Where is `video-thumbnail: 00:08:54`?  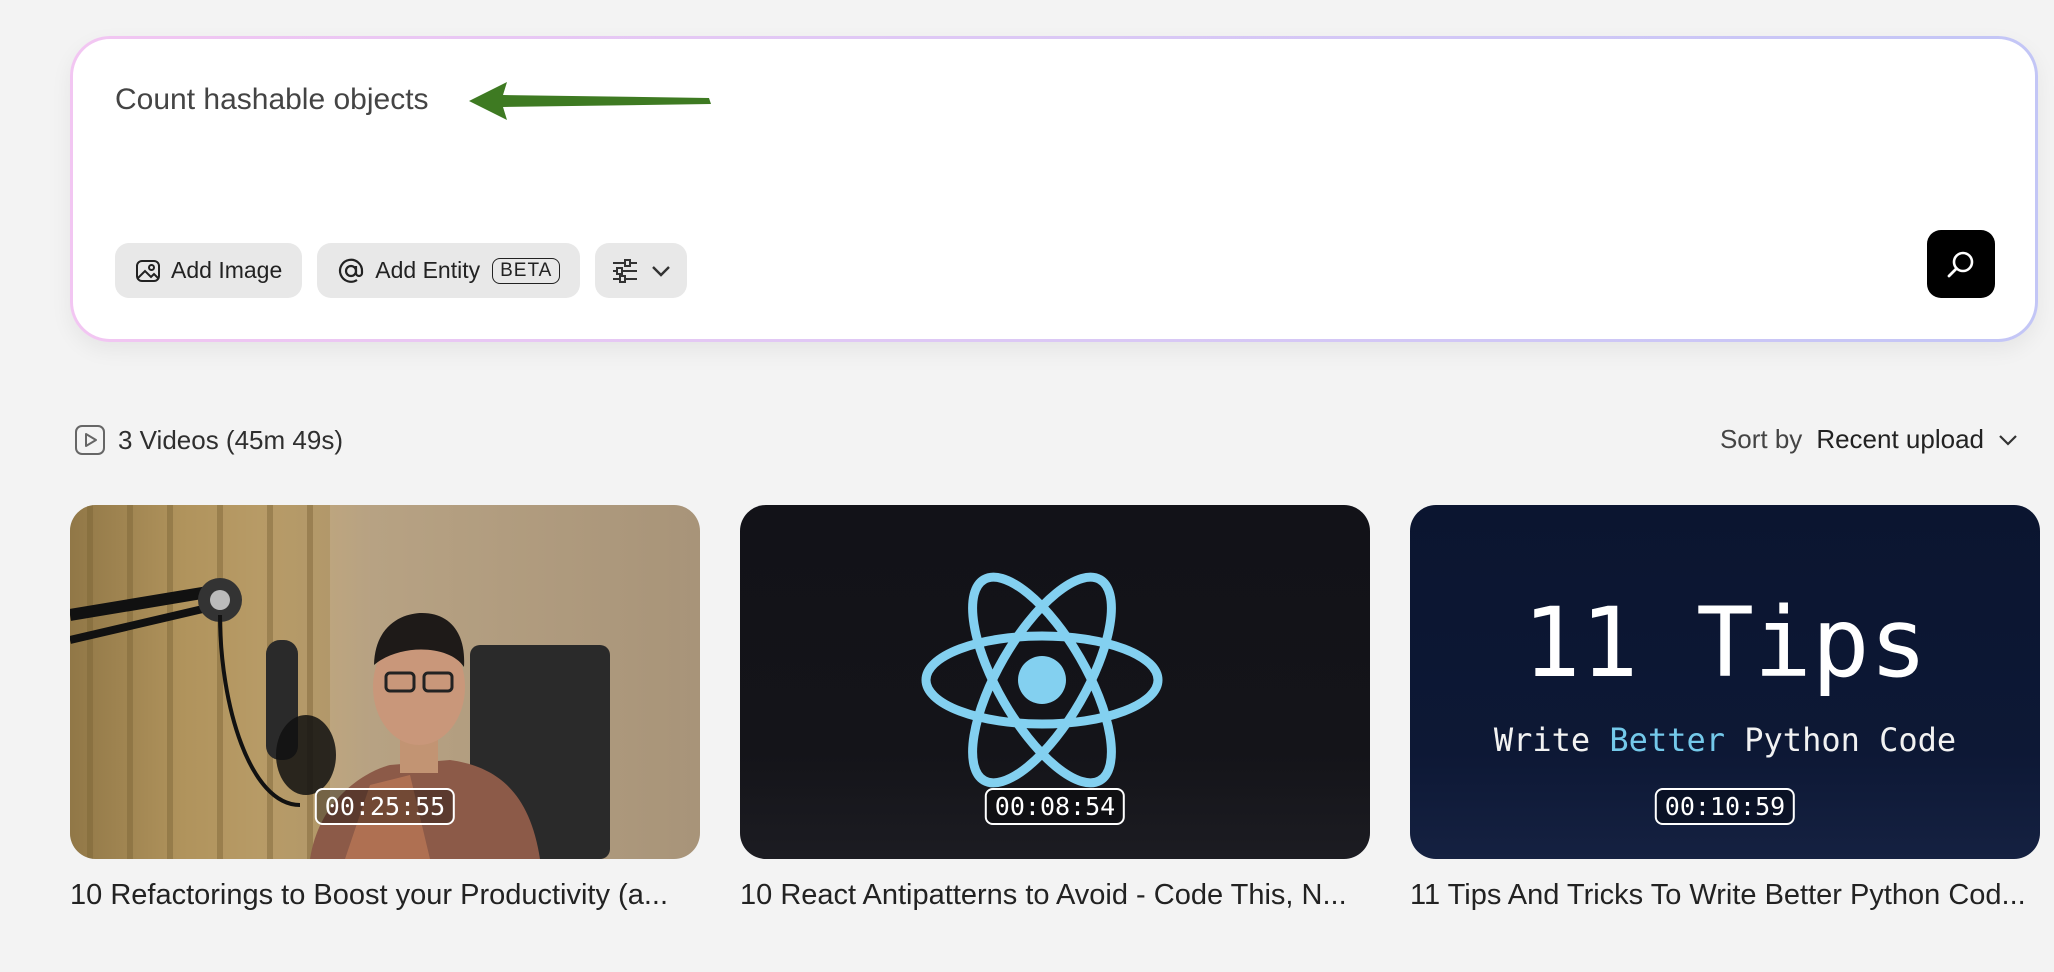
video-thumbnail: 00:08:54 is located at coordinates (1055, 682).